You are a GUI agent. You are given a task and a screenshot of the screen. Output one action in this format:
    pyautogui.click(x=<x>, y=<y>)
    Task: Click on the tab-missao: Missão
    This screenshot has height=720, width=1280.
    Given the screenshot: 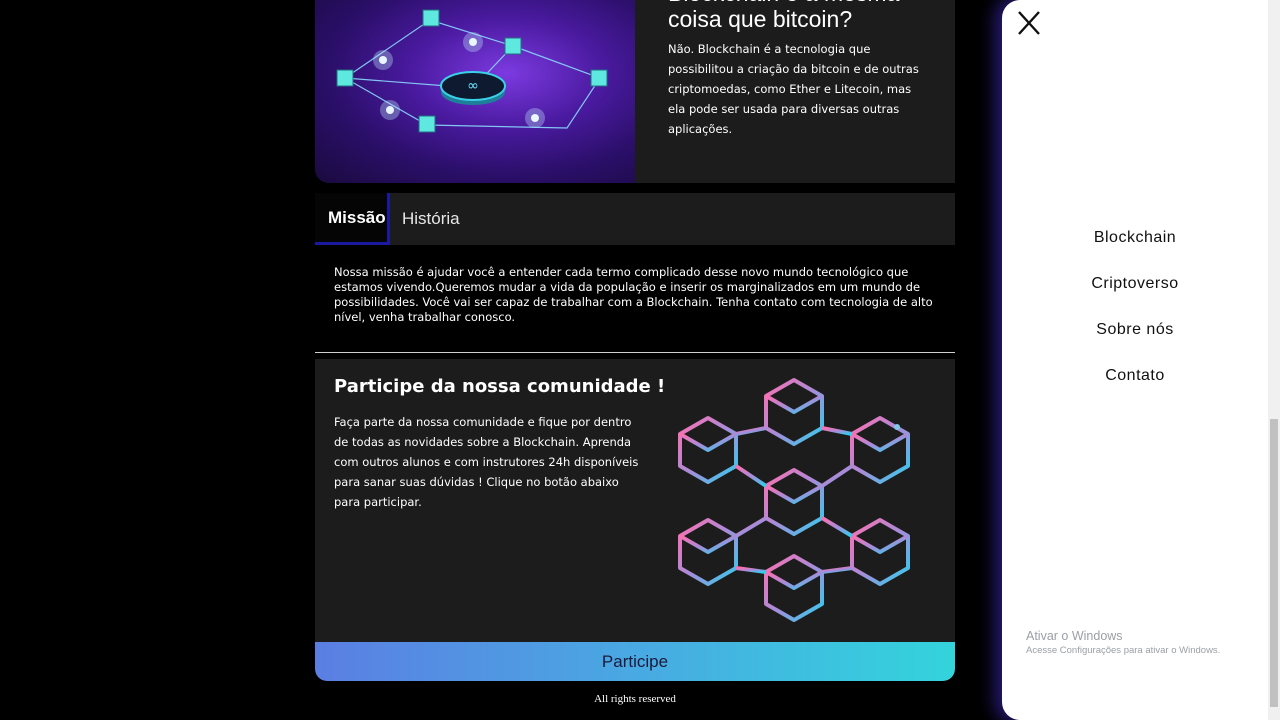 What is the action you would take?
    pyautogui.click(x=352, y=219)
    